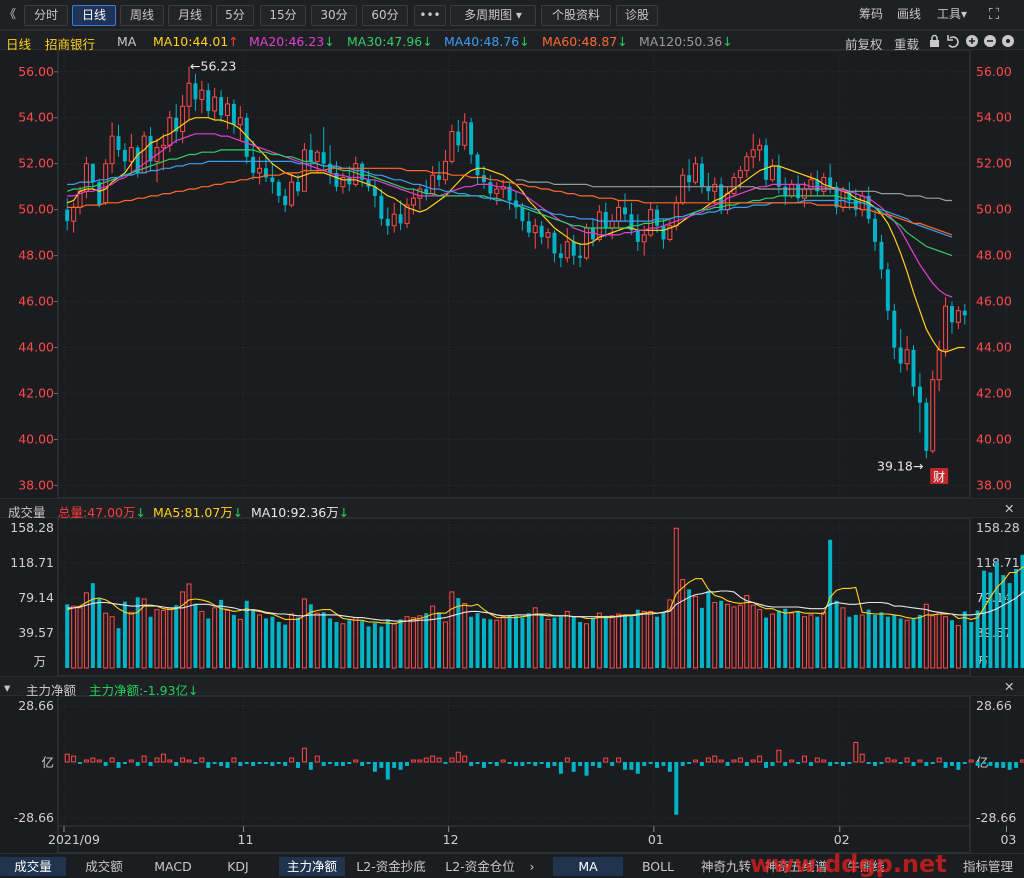  Describe the element at coordinates (953, 41) in the screenshot. I see `undo-icon` at that location.